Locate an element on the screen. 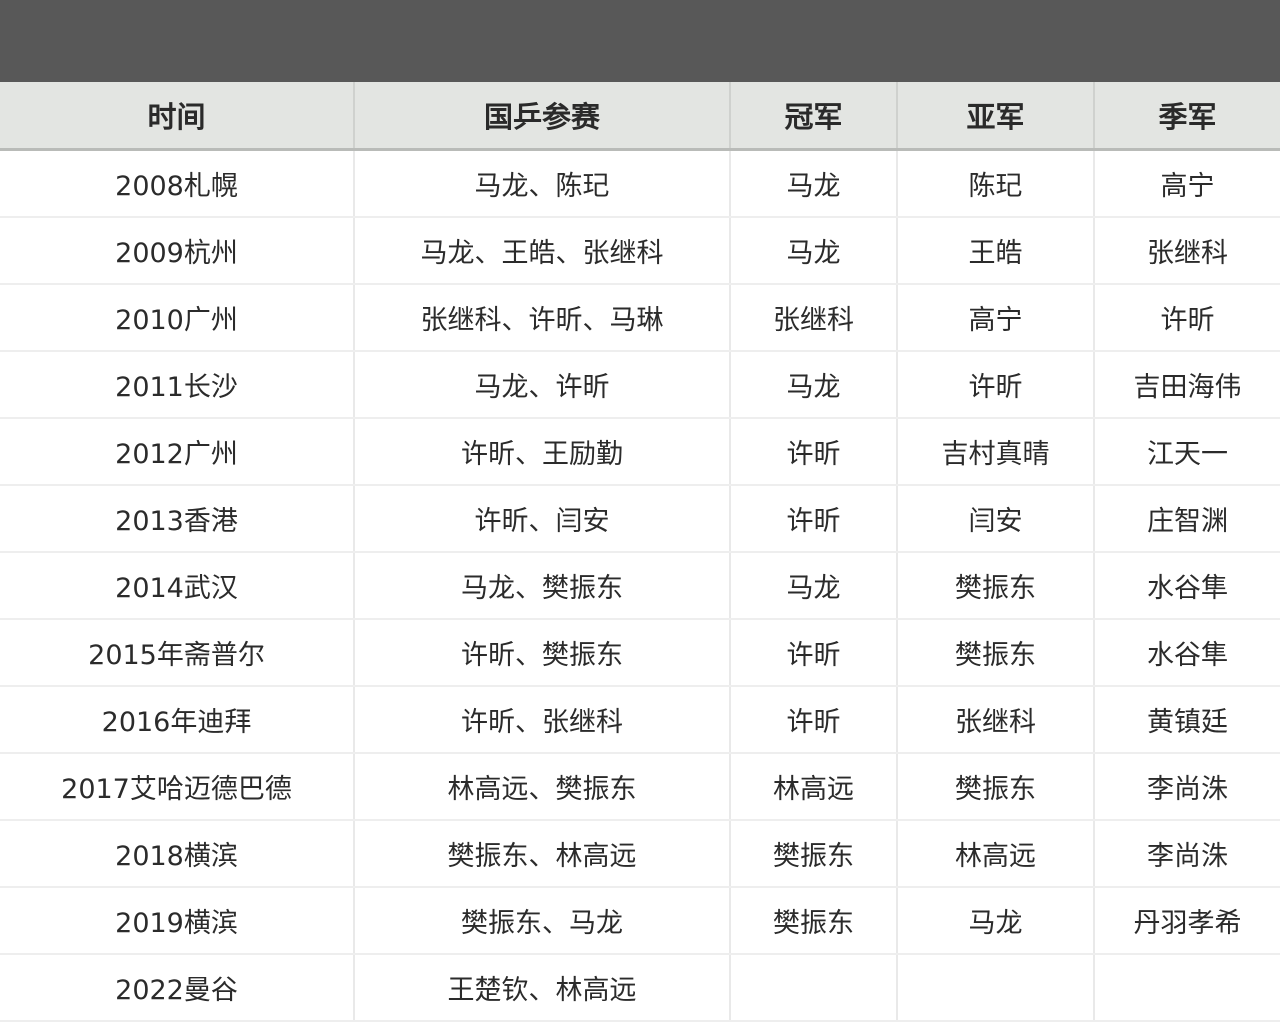 The image size is (1280, 1022). third-place-cell: 江天一 is located at coordinates (1186, 452).